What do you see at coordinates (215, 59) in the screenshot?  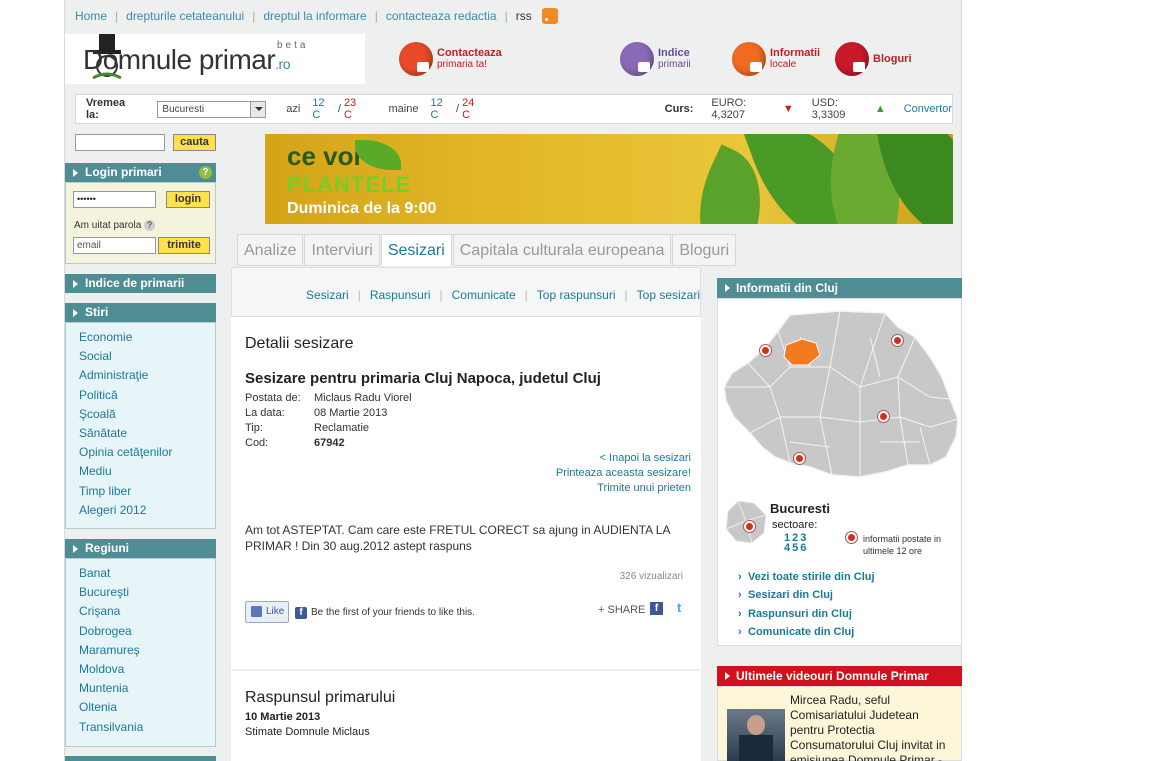 I see `logo-area: Domnule primar.ro beta` at bounding box center [215, 59].